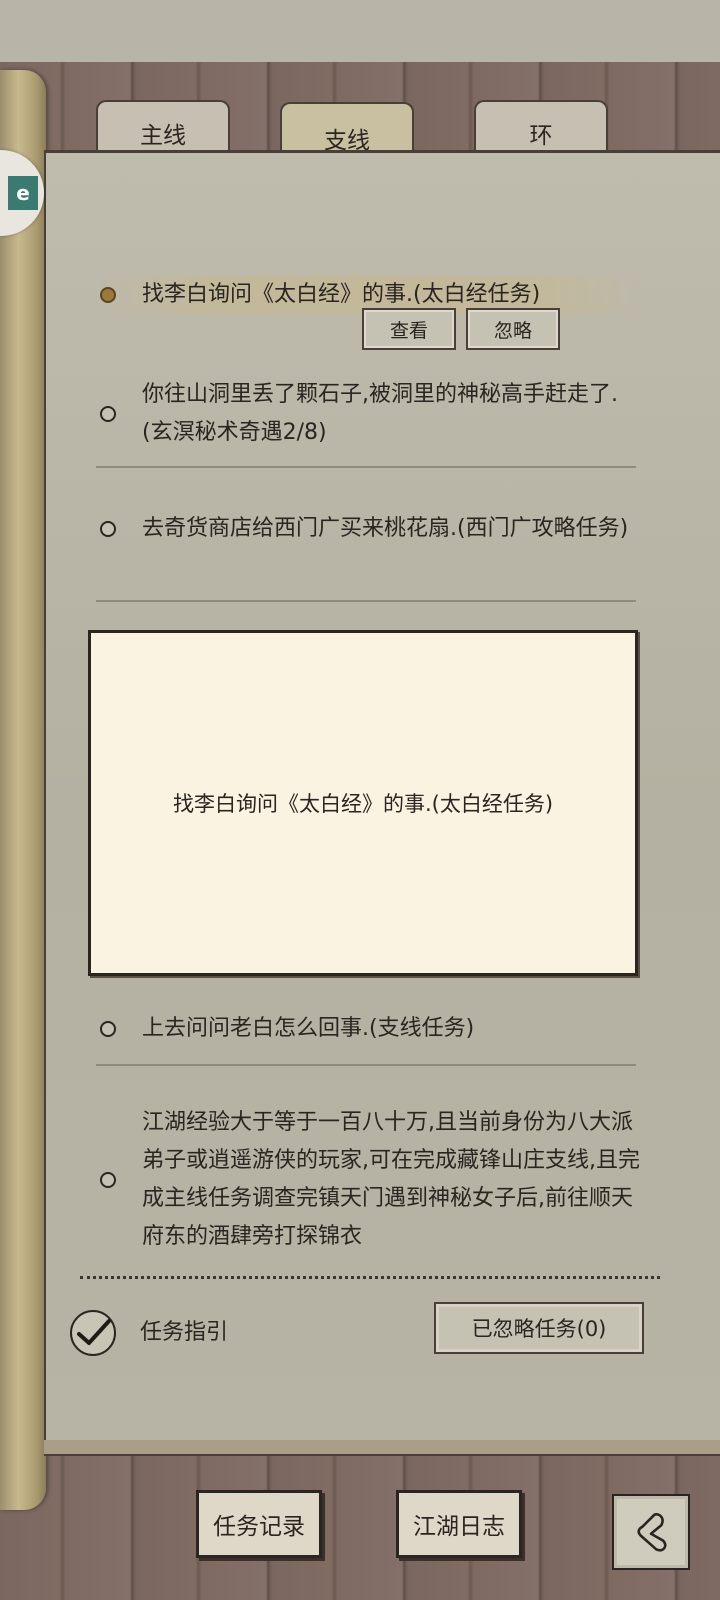  I want to click on quest-text: 上去问问老白怎么回事.(支线任务), so click(308, 1028).